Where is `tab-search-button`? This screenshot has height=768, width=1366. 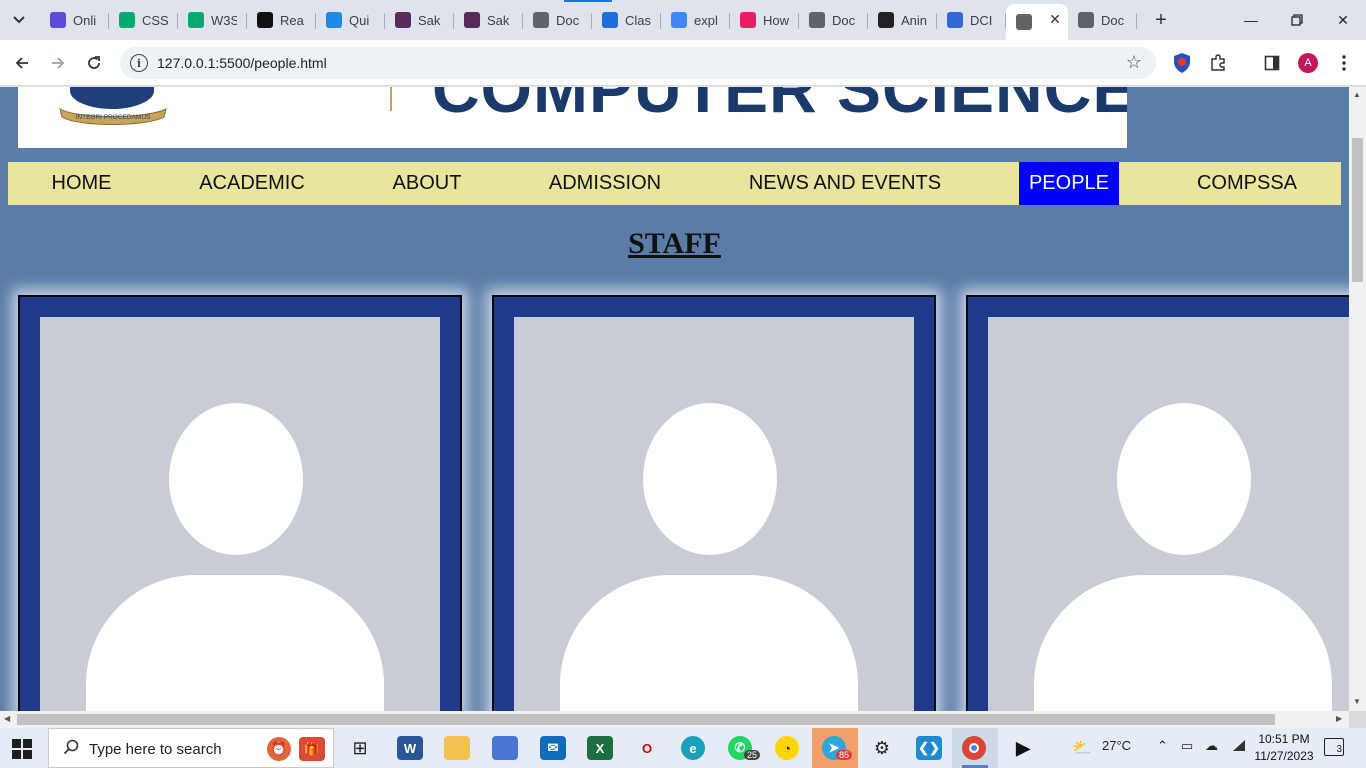 tab-search-button is located at coordinates (19, 20).